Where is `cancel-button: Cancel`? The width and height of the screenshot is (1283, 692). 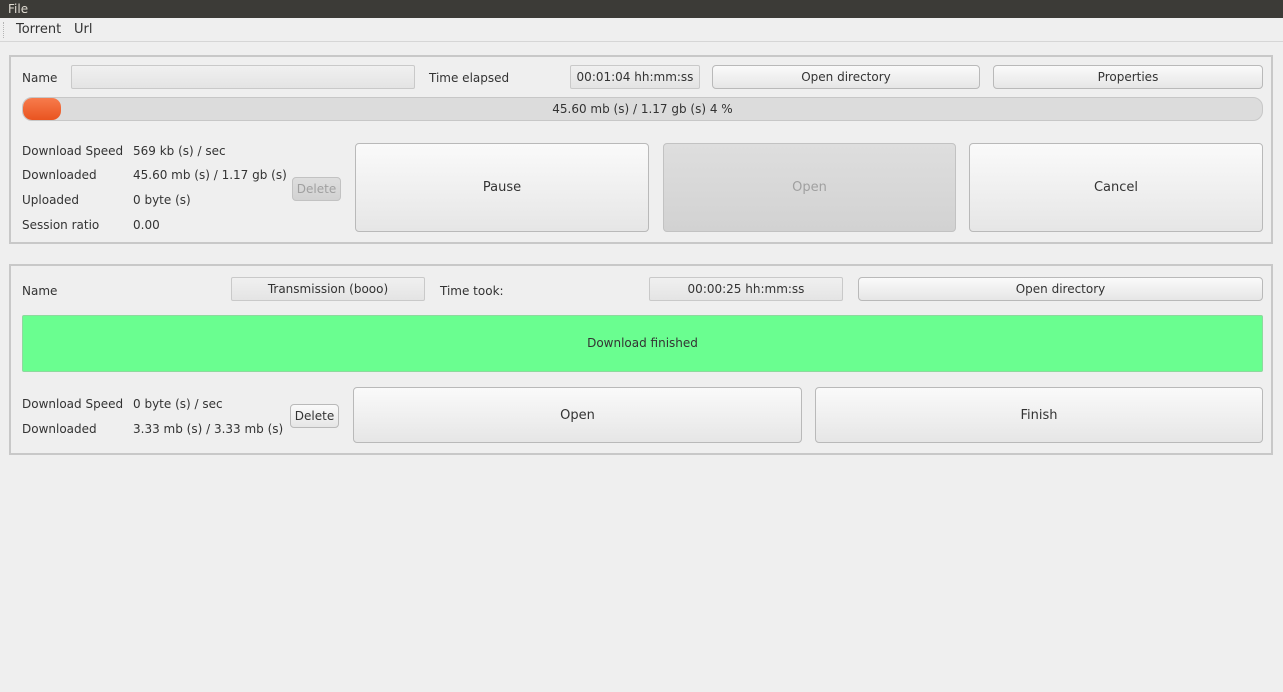 cancel-button: Cancel is located at coordinates (1116, 187).